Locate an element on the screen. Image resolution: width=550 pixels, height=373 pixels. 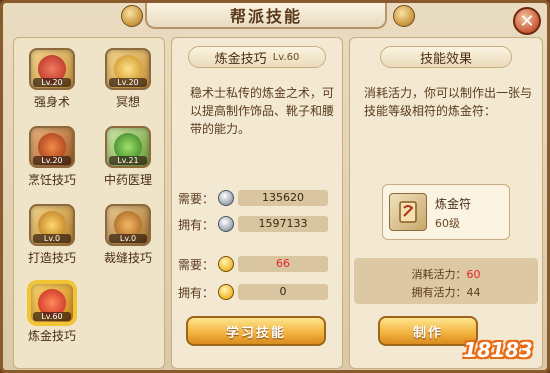
silver-have-label: 拥有： is located at coordinates (196, 224).